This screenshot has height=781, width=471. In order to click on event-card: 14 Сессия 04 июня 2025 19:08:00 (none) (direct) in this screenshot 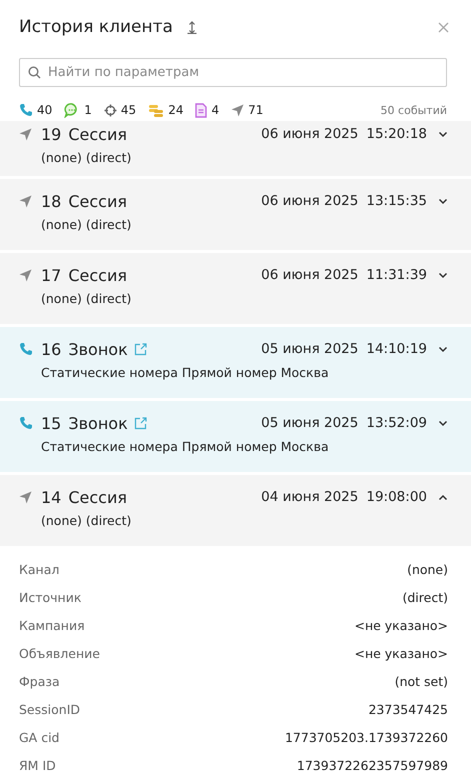, I will do `click(235, 510)`.